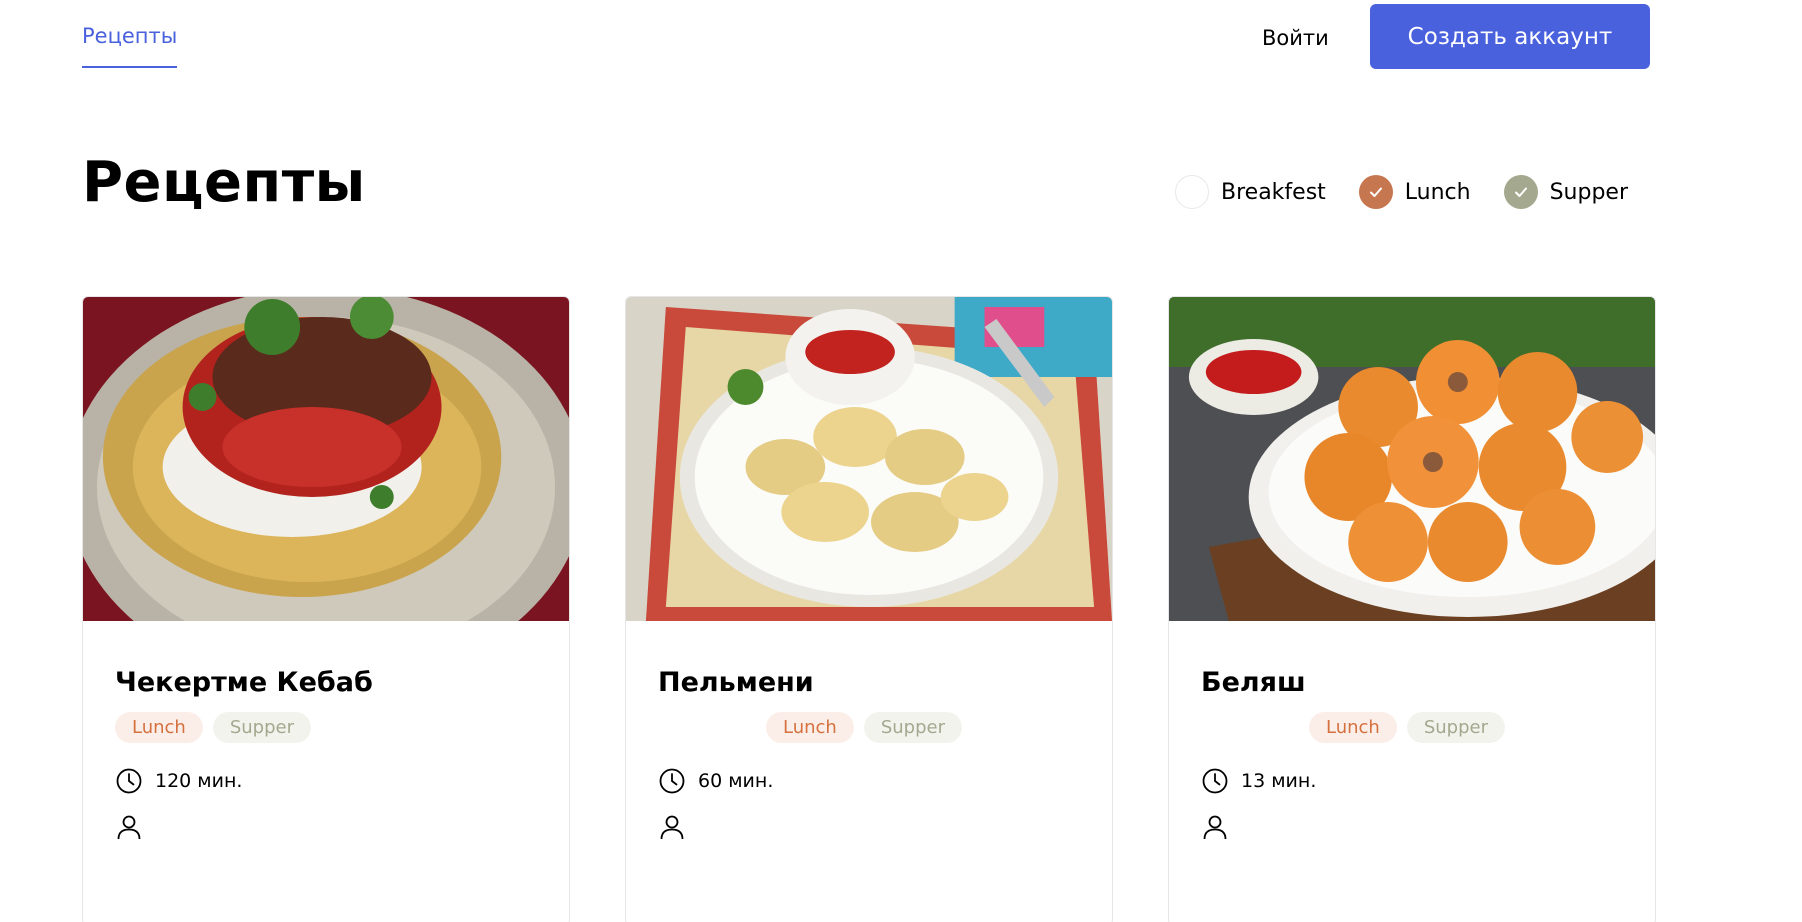 This screenshot has height=922, width=1802. I want to click on create-account-button: Создать аккаунт, so click(1510, 36).